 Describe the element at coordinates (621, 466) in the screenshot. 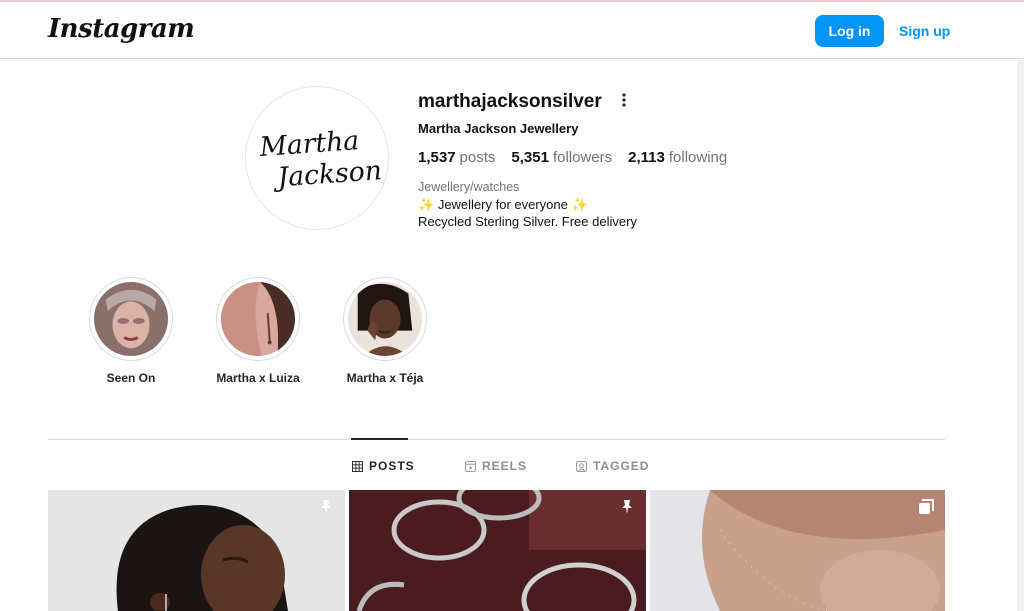

I see `tab-tagged-label: TAGGED` at that location.